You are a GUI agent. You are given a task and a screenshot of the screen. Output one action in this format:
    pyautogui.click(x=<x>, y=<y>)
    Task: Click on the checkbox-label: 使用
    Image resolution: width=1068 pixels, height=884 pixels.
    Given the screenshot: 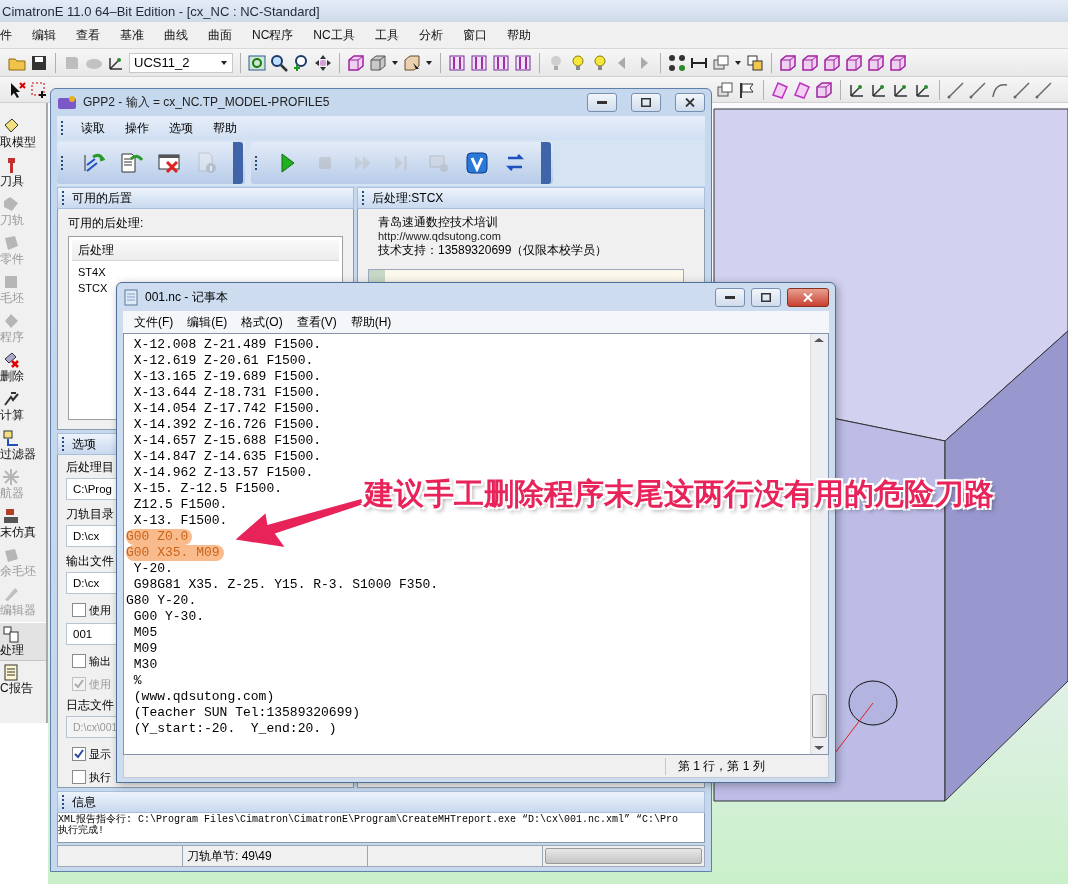 What is the action you would take?
    pyautogui.click(x=100, y=684)
    